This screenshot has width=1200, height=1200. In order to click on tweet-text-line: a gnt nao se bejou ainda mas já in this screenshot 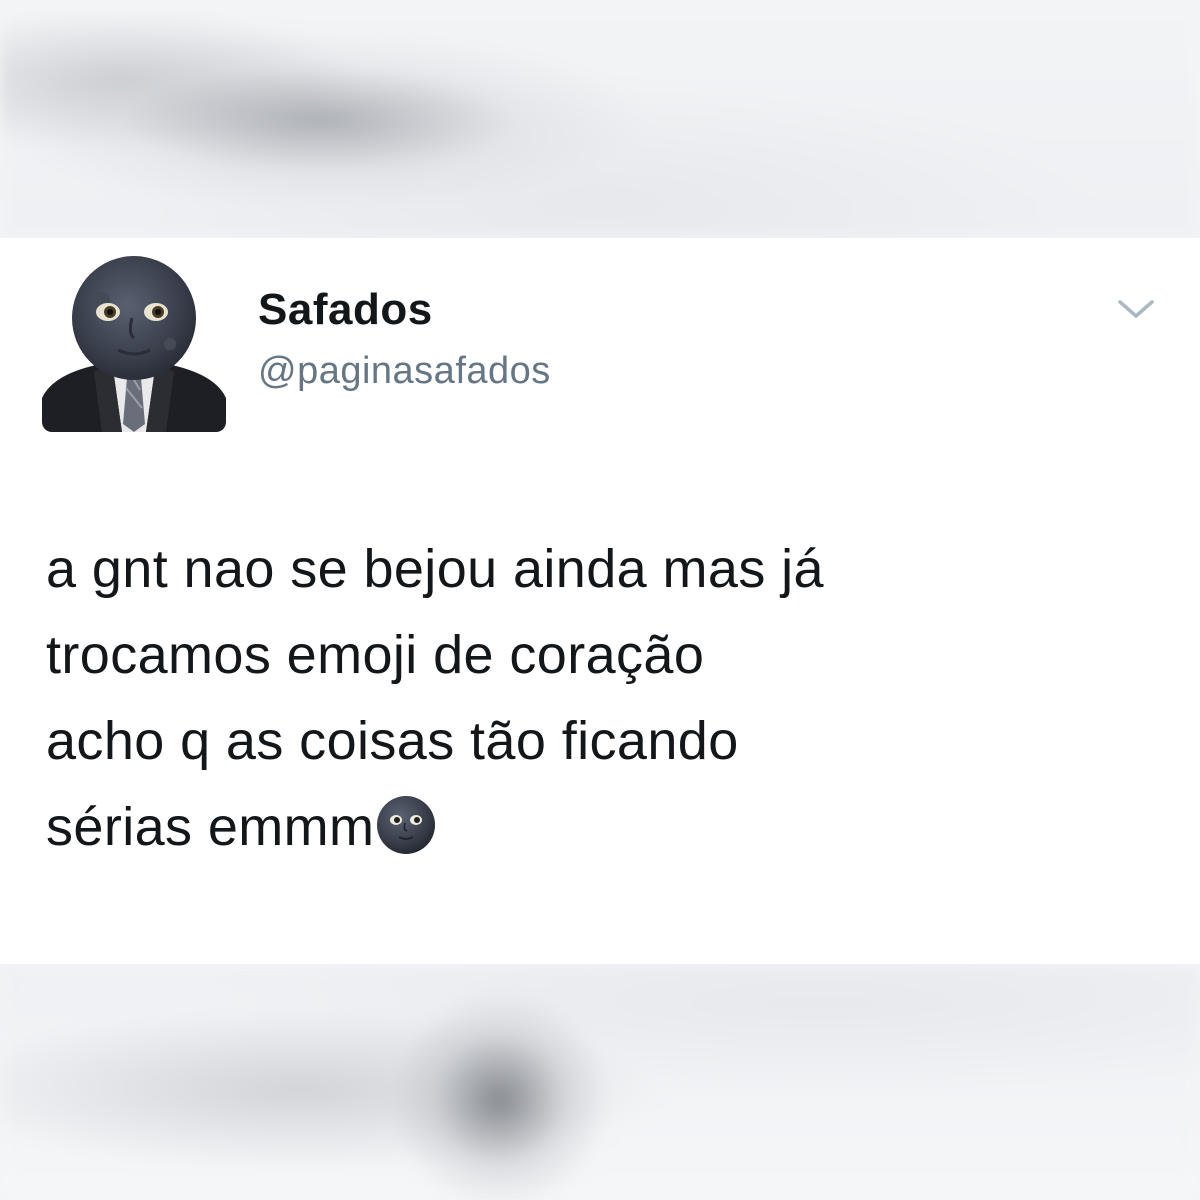, I will do `click(435, 569)`.